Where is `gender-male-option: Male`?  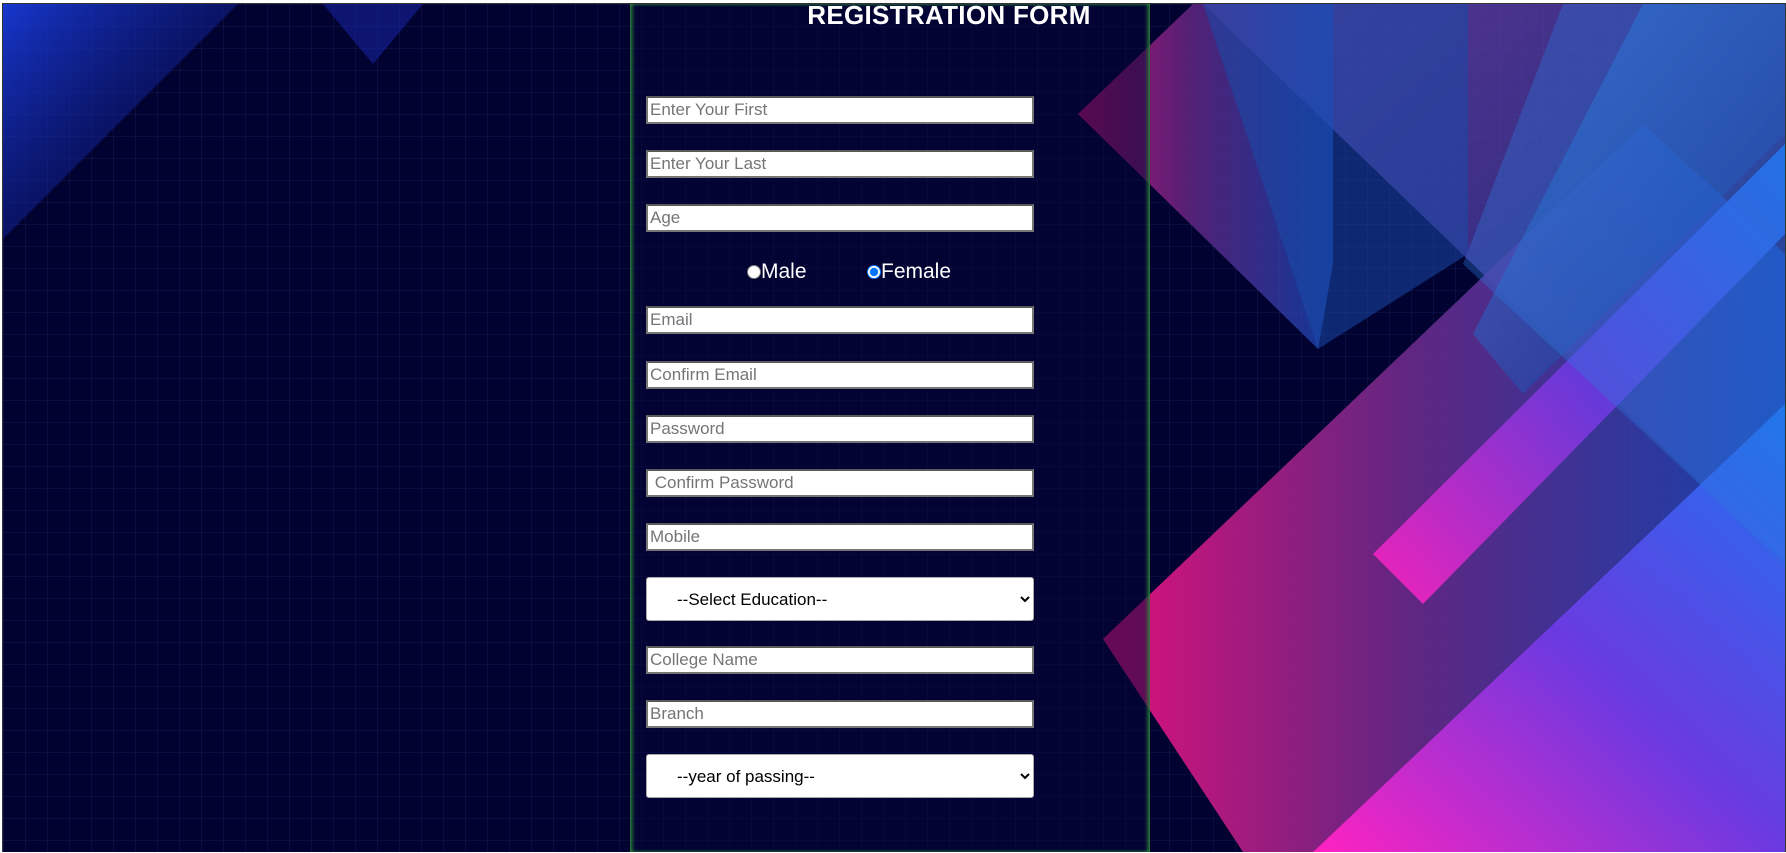
gender-male-option: Male is located at coordinates (777, 272).